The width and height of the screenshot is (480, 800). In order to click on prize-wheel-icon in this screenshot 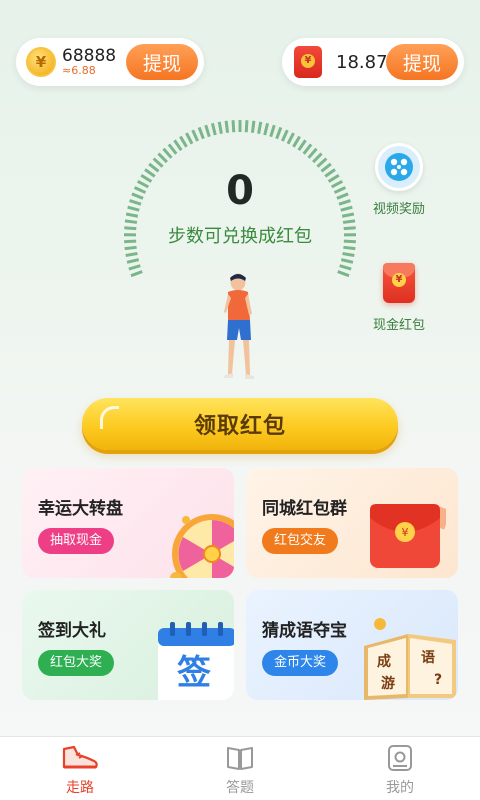, I will do `click(202, 546)`.